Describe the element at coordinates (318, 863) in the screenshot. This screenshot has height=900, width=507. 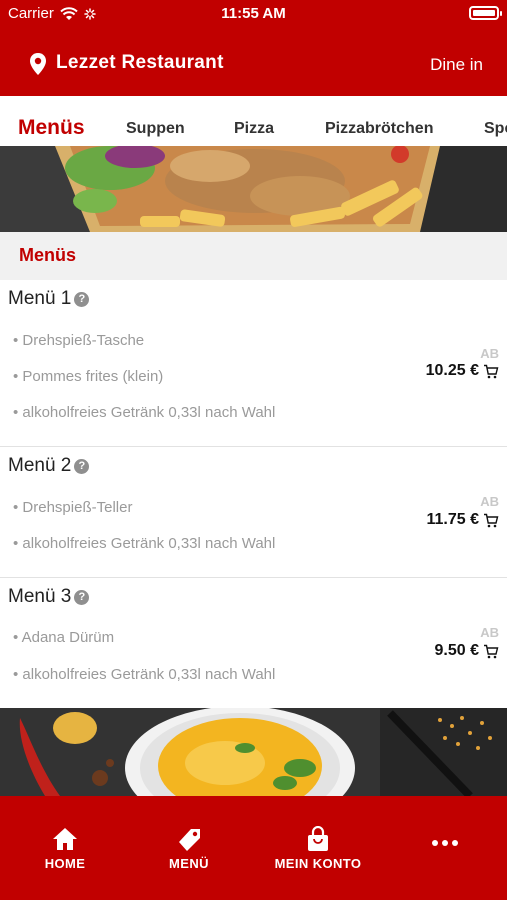
I see `nav-account-label: MEIN KONTO` at that location.